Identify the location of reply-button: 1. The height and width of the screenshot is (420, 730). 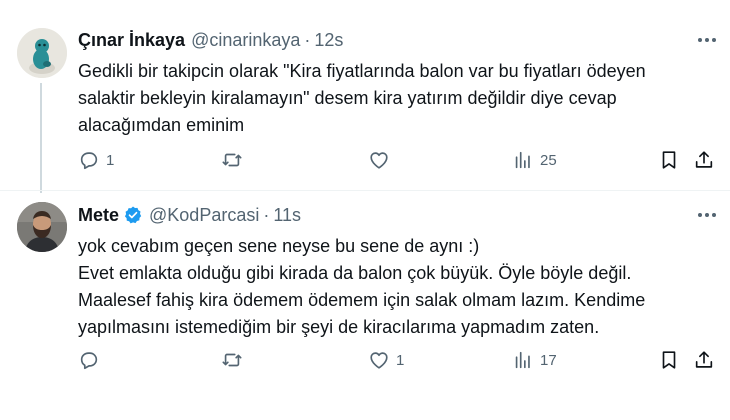
(96, 160).